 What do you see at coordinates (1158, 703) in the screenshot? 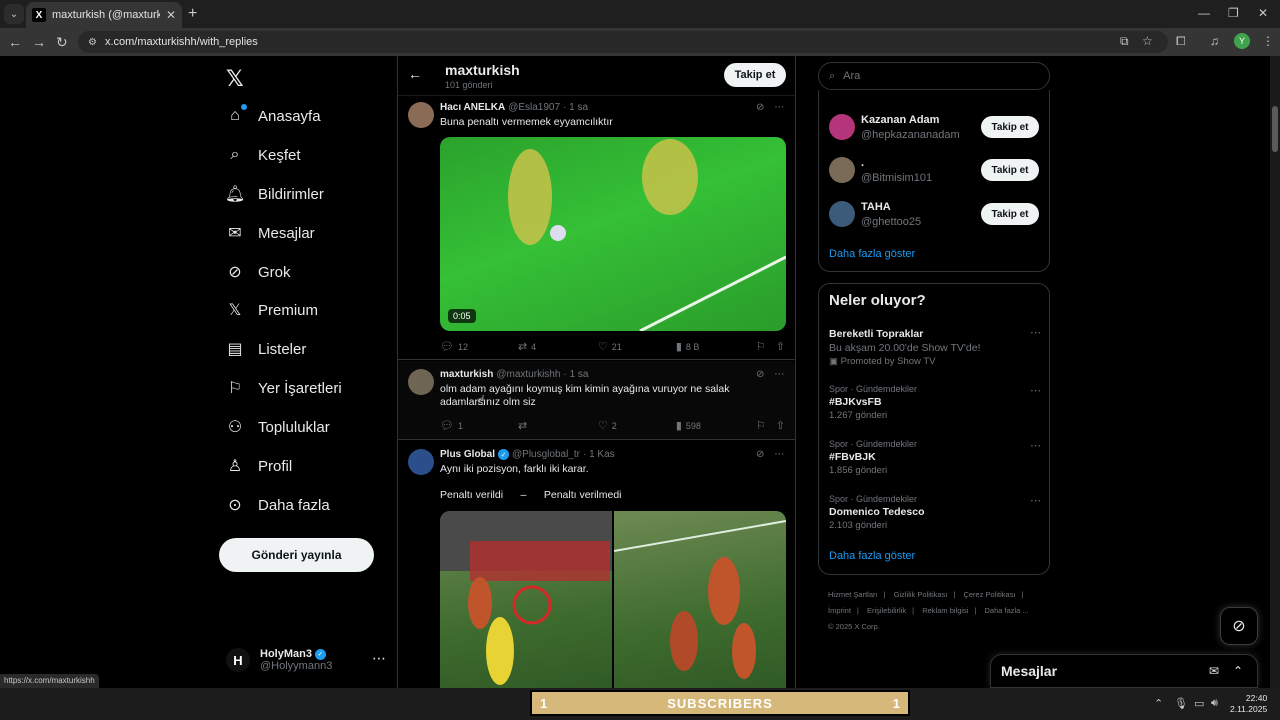
I see `chevron-up-icon: ⌃` at bounding box center [1158, 703].